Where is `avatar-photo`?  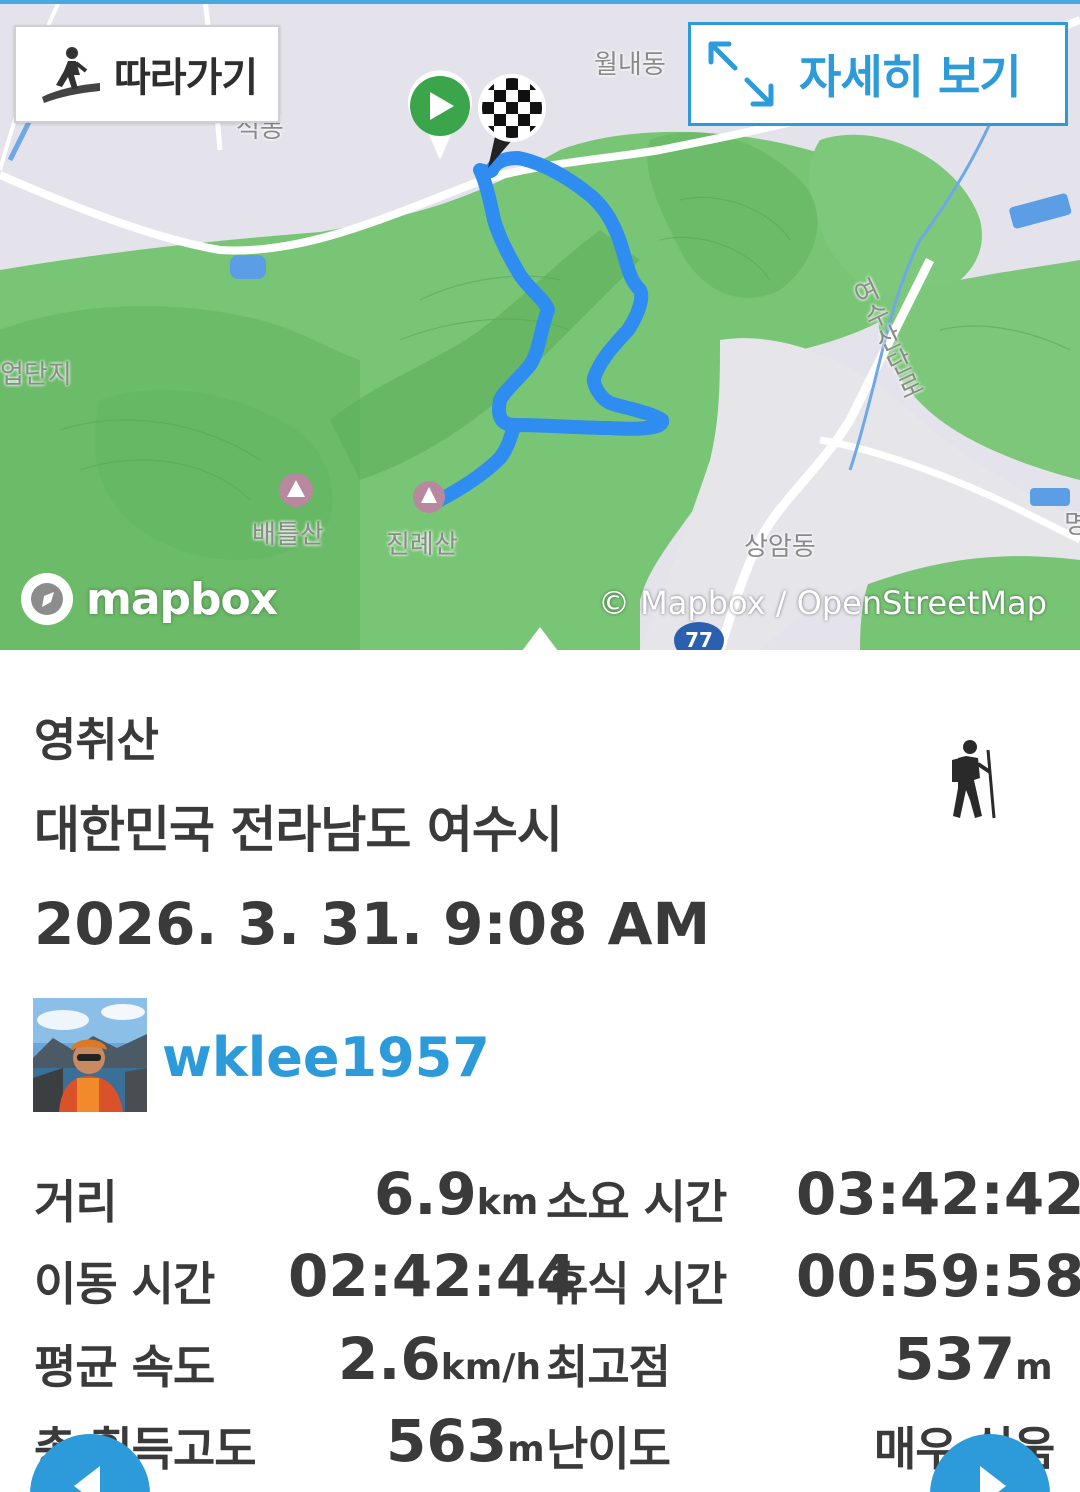
avatar-photo is located at coordinates (90, 1055).